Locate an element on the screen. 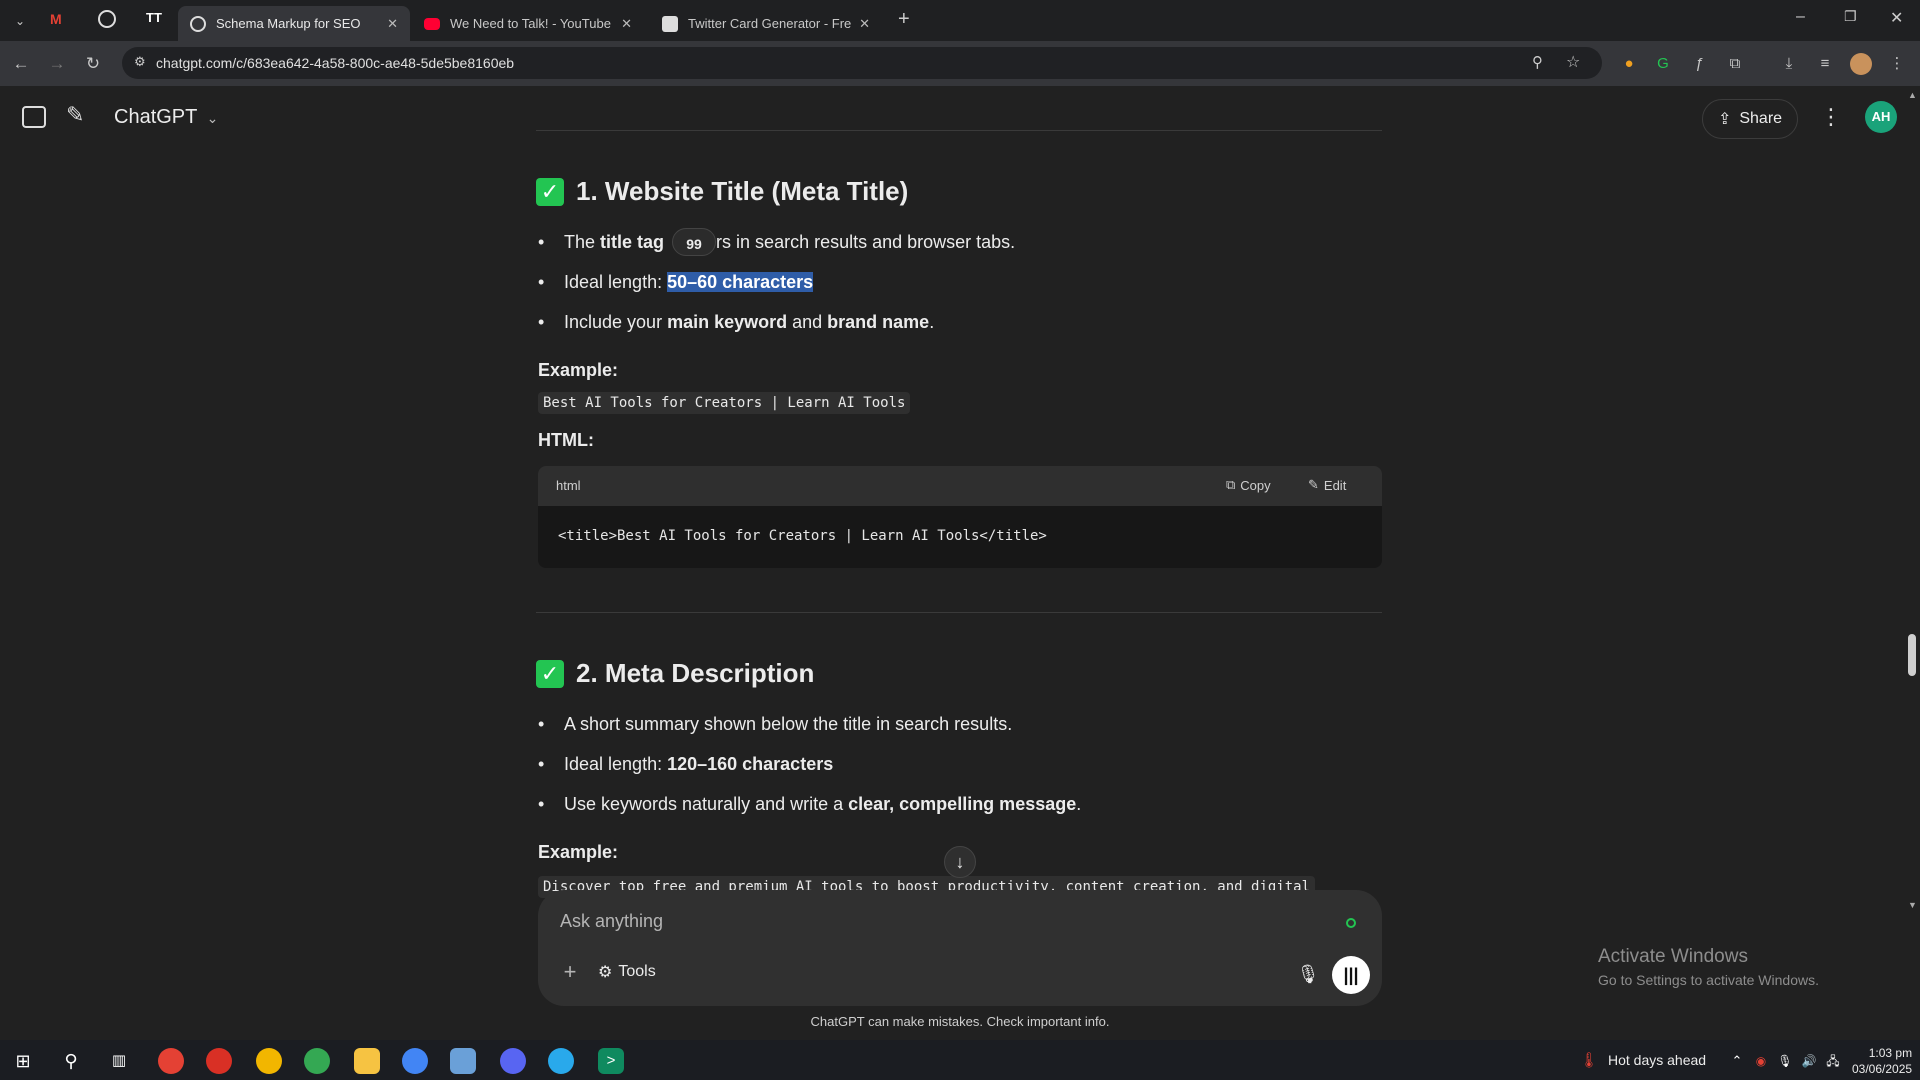 The height and width of the screenshot is (1080, 1920). copy-icon: ⧉ is located at coordinates (1231, 484).